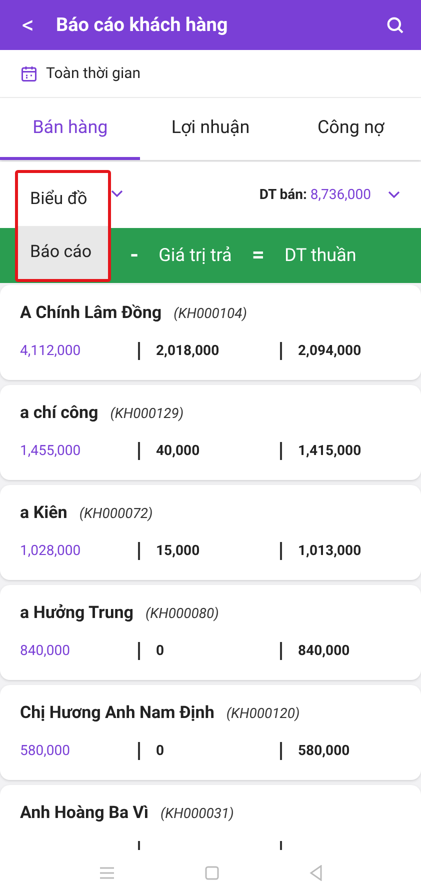 The width and height of the screenshot is (421, 896). What do you see at coordinates (210, 432) in the screenshot?
I see `customer-card: a chí công (KH000129) 1,455,000 40,000 1,415,000` at bounding box center [210, 432].